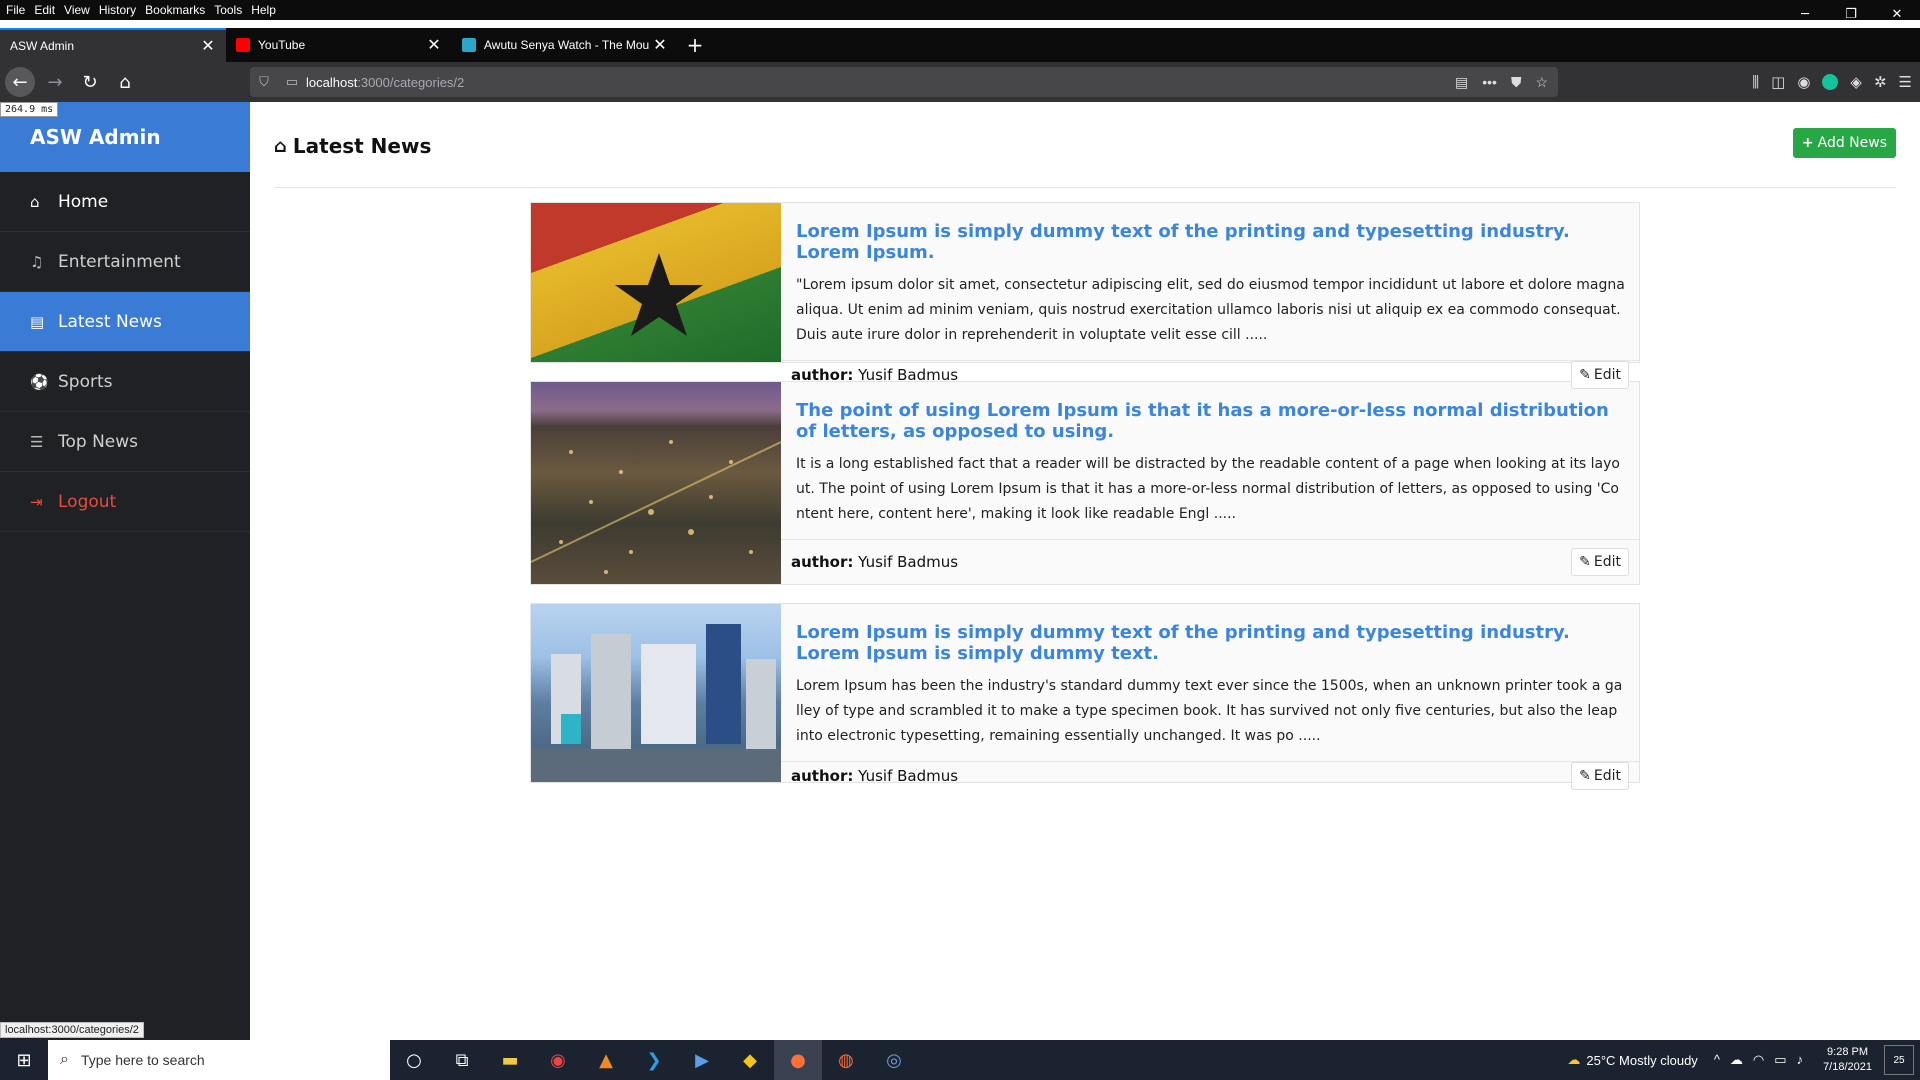 The height and width of the screenshot is (1080, 1920). Describe the element at coordinates (117, 10) in the screenshot. I see `menu-history: History` at that location.